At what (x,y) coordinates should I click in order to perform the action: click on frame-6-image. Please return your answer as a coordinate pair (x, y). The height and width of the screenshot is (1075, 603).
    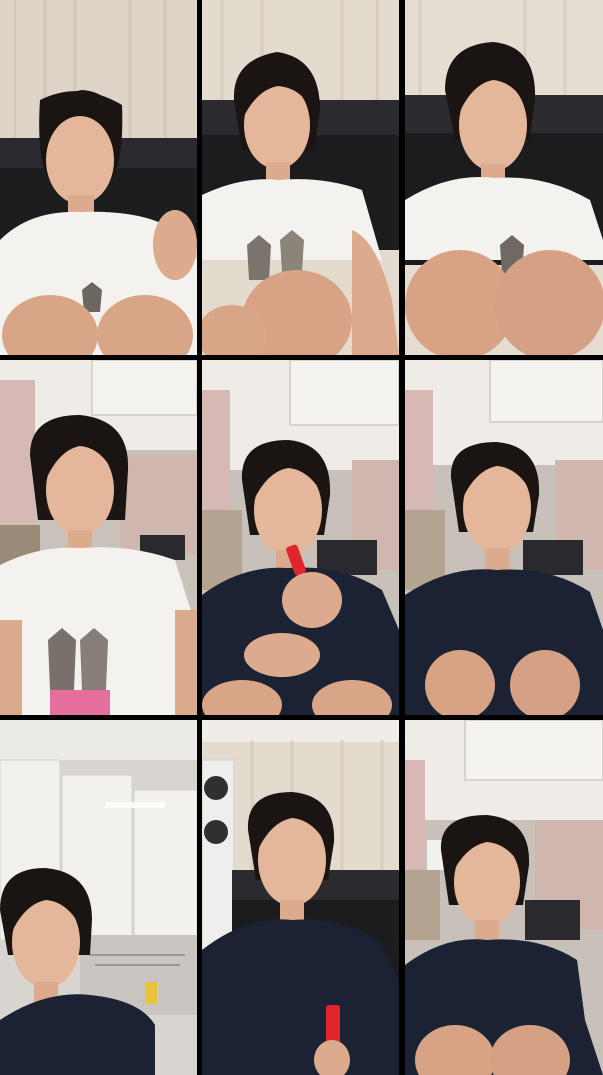
    Looking at the image, I should click on (504, 537).